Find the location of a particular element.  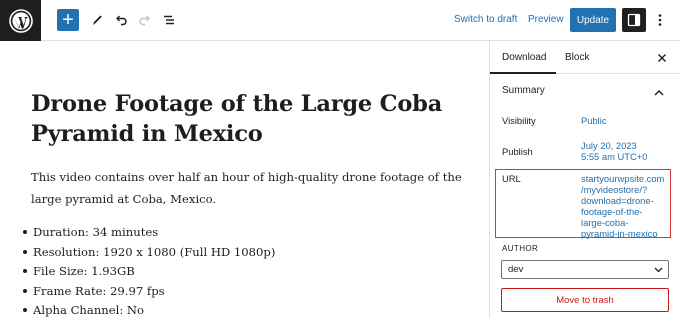

visibility-row: Visibility Public is located at coordinates (585, 122).